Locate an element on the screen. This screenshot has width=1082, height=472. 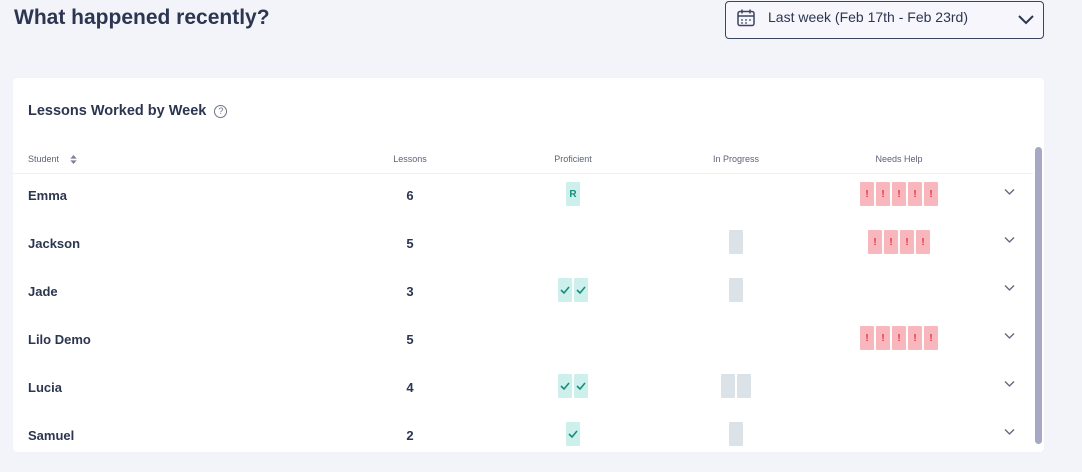
column-header-needs-help: Needs Help is located at coordinates (899, 159).